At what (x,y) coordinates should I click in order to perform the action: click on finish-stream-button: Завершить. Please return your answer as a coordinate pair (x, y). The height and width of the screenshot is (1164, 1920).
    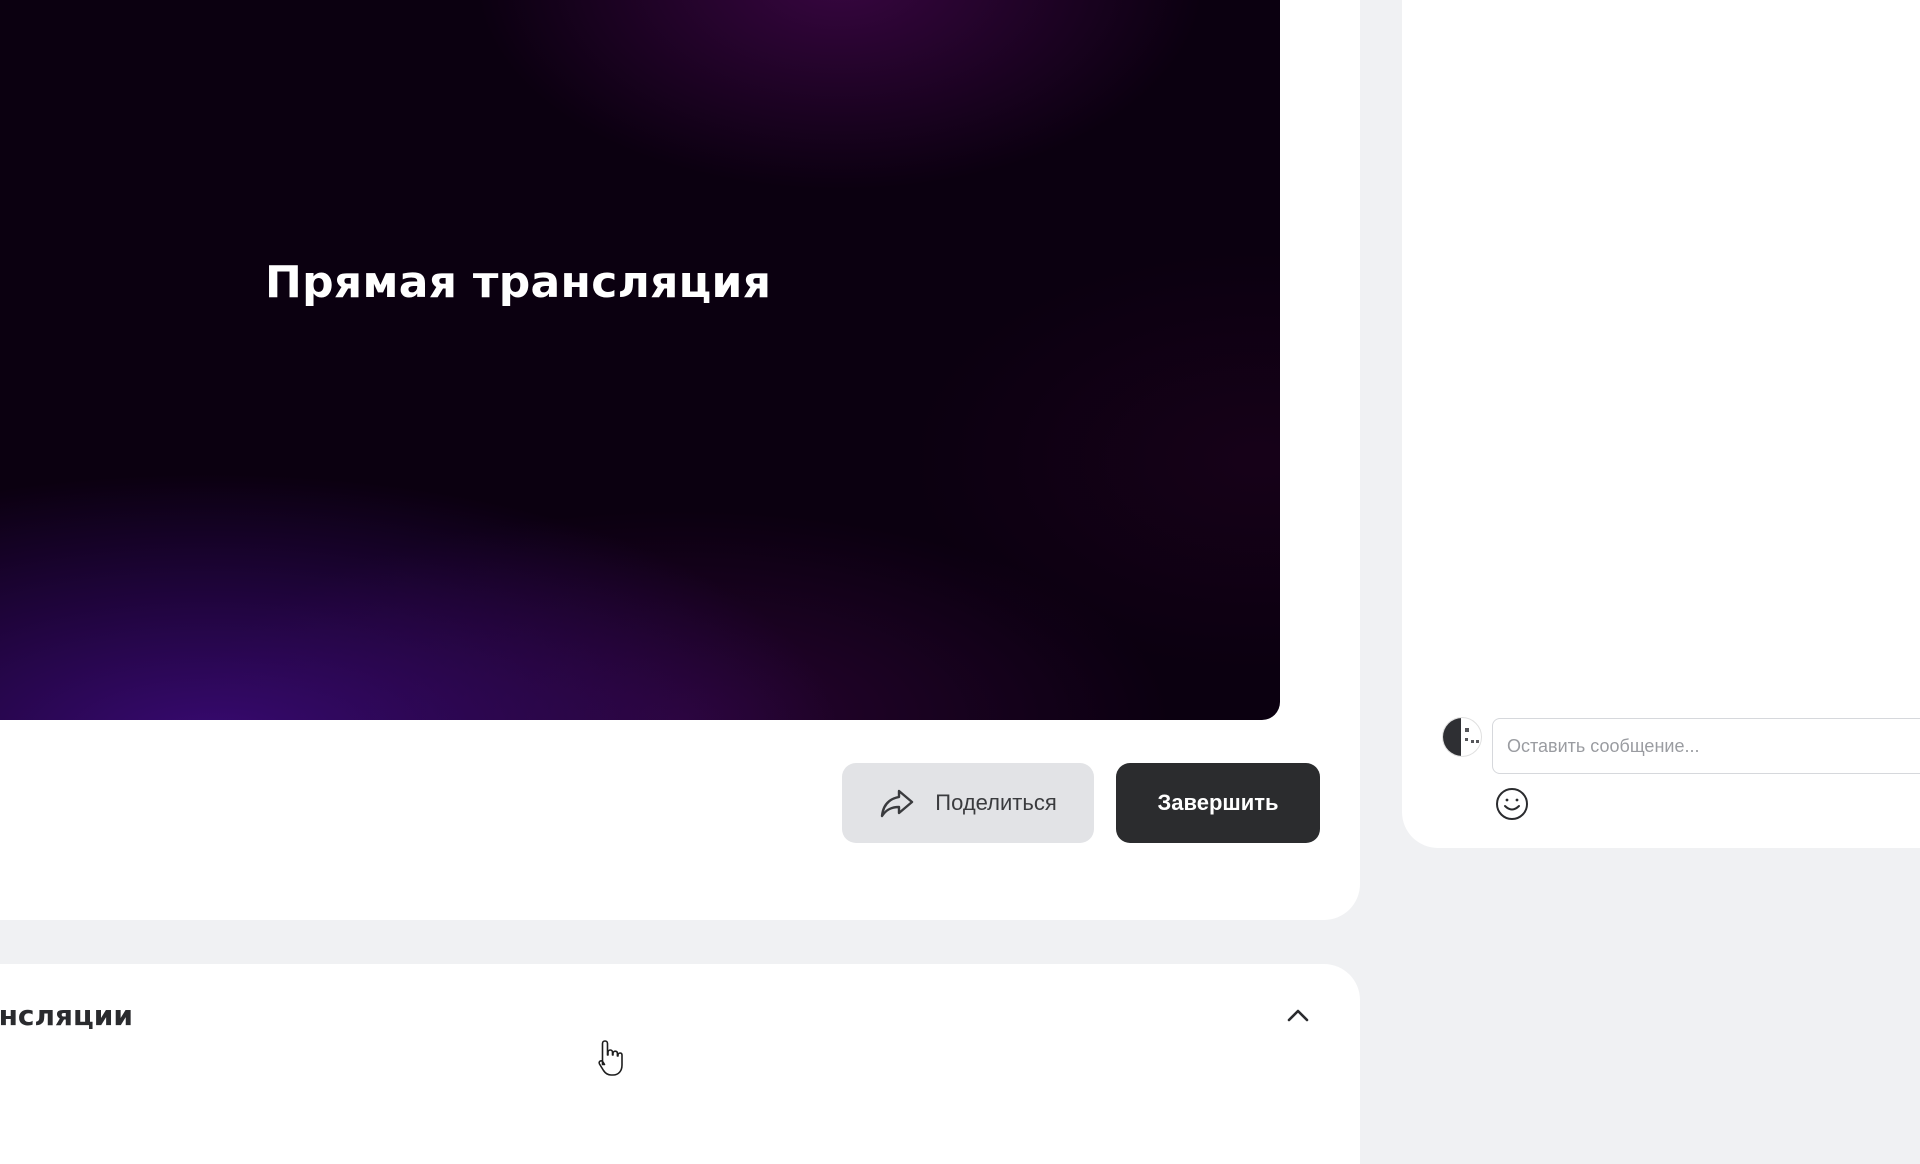
    Looking at the image, I should click on (1218, 803).